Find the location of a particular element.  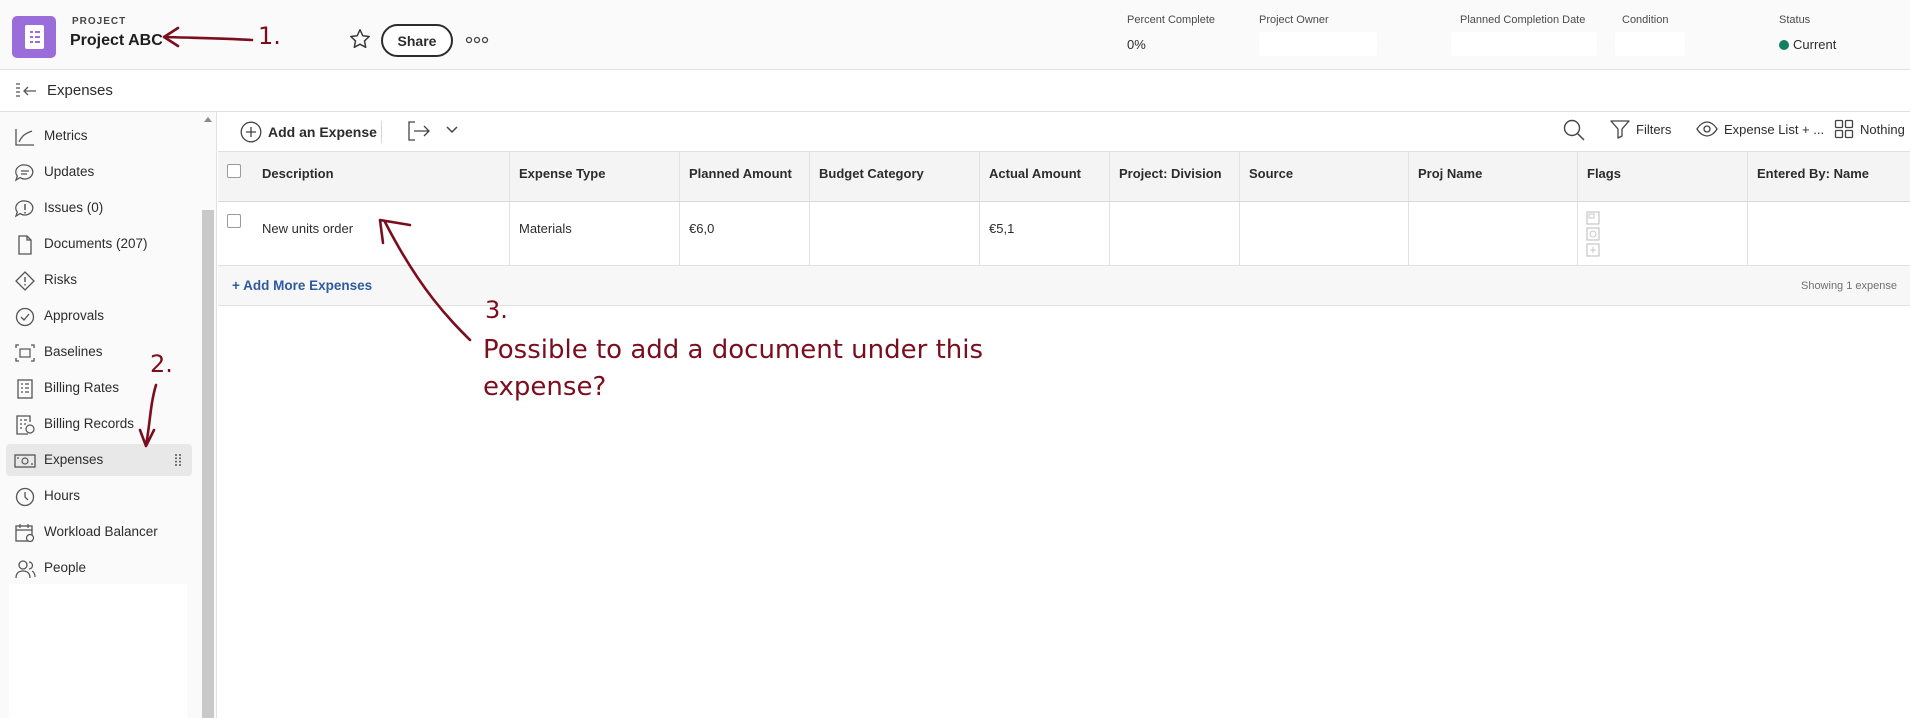

sidebar-item-expenses: Expenses is located at coordinates (99, 460).